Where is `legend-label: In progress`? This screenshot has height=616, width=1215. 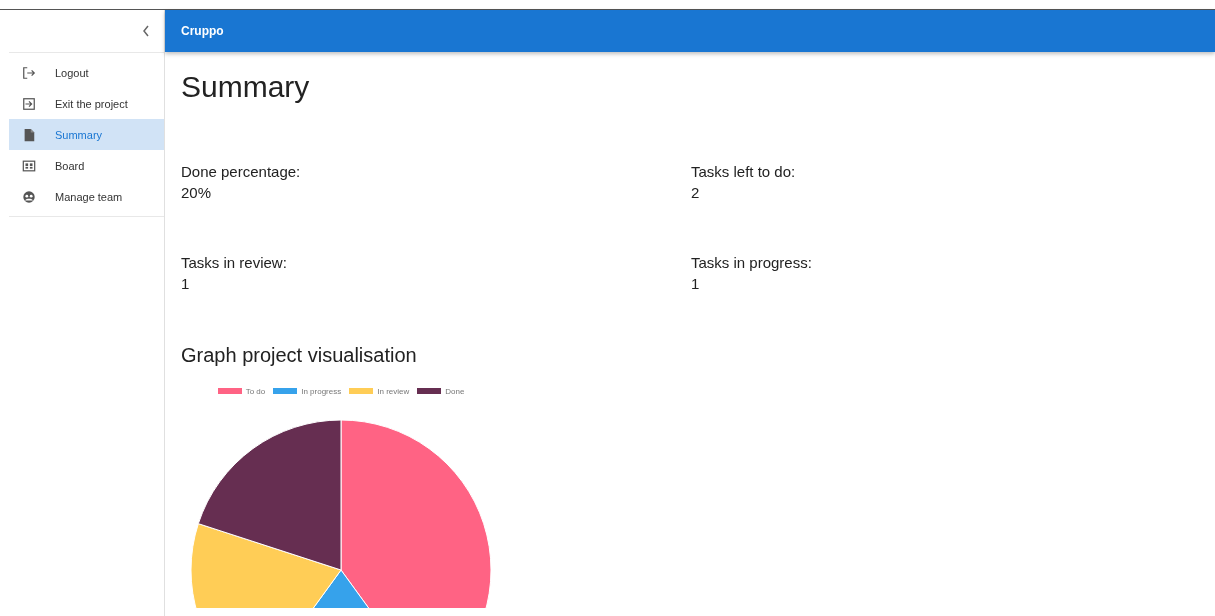
legend-label: In progress is located at coordinates (321, 391).